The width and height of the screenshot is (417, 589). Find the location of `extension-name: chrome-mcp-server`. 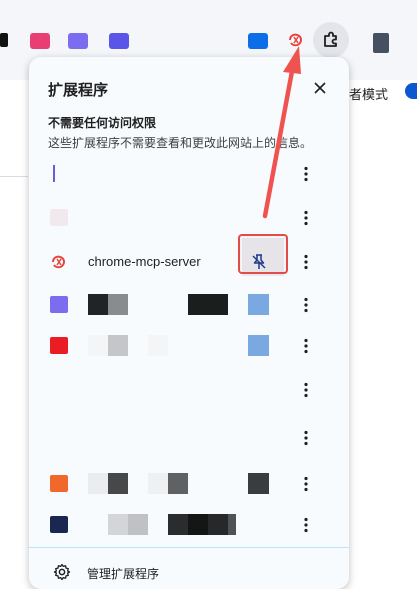

extension-name: chrome-mcp-server is located at coordinates (144, 261).